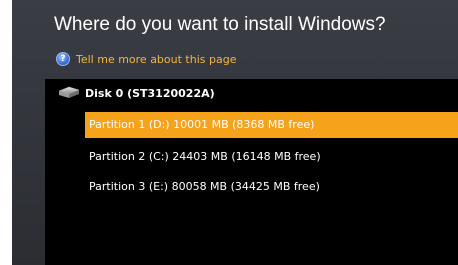  I want to click on hard-drive-icon, so click(69, 92).